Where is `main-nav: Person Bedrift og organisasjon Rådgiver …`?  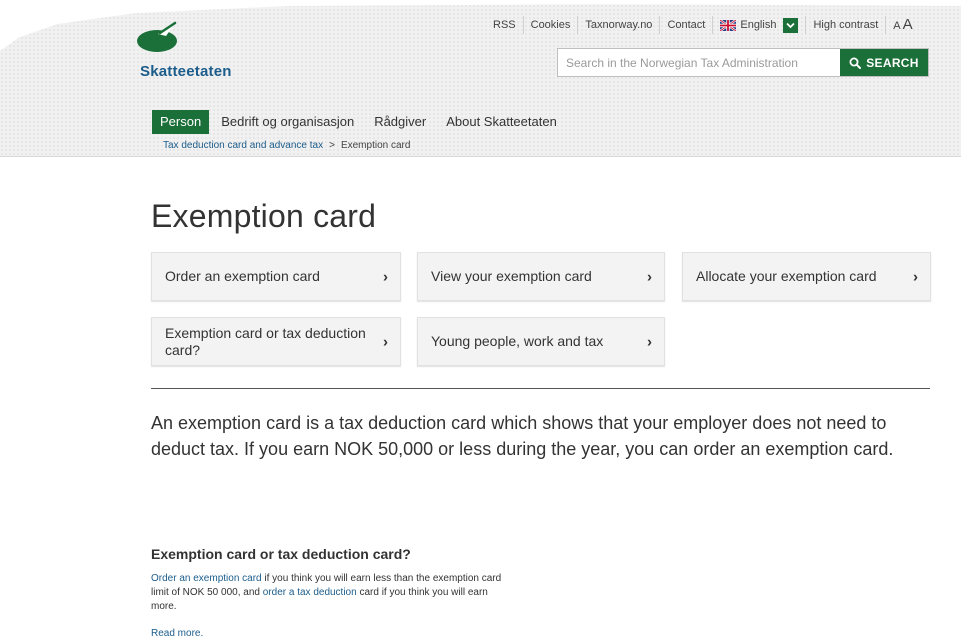 main-nav: Person Bedrift og organisasjon Rådgiver … is located at coordinates (360, 122).